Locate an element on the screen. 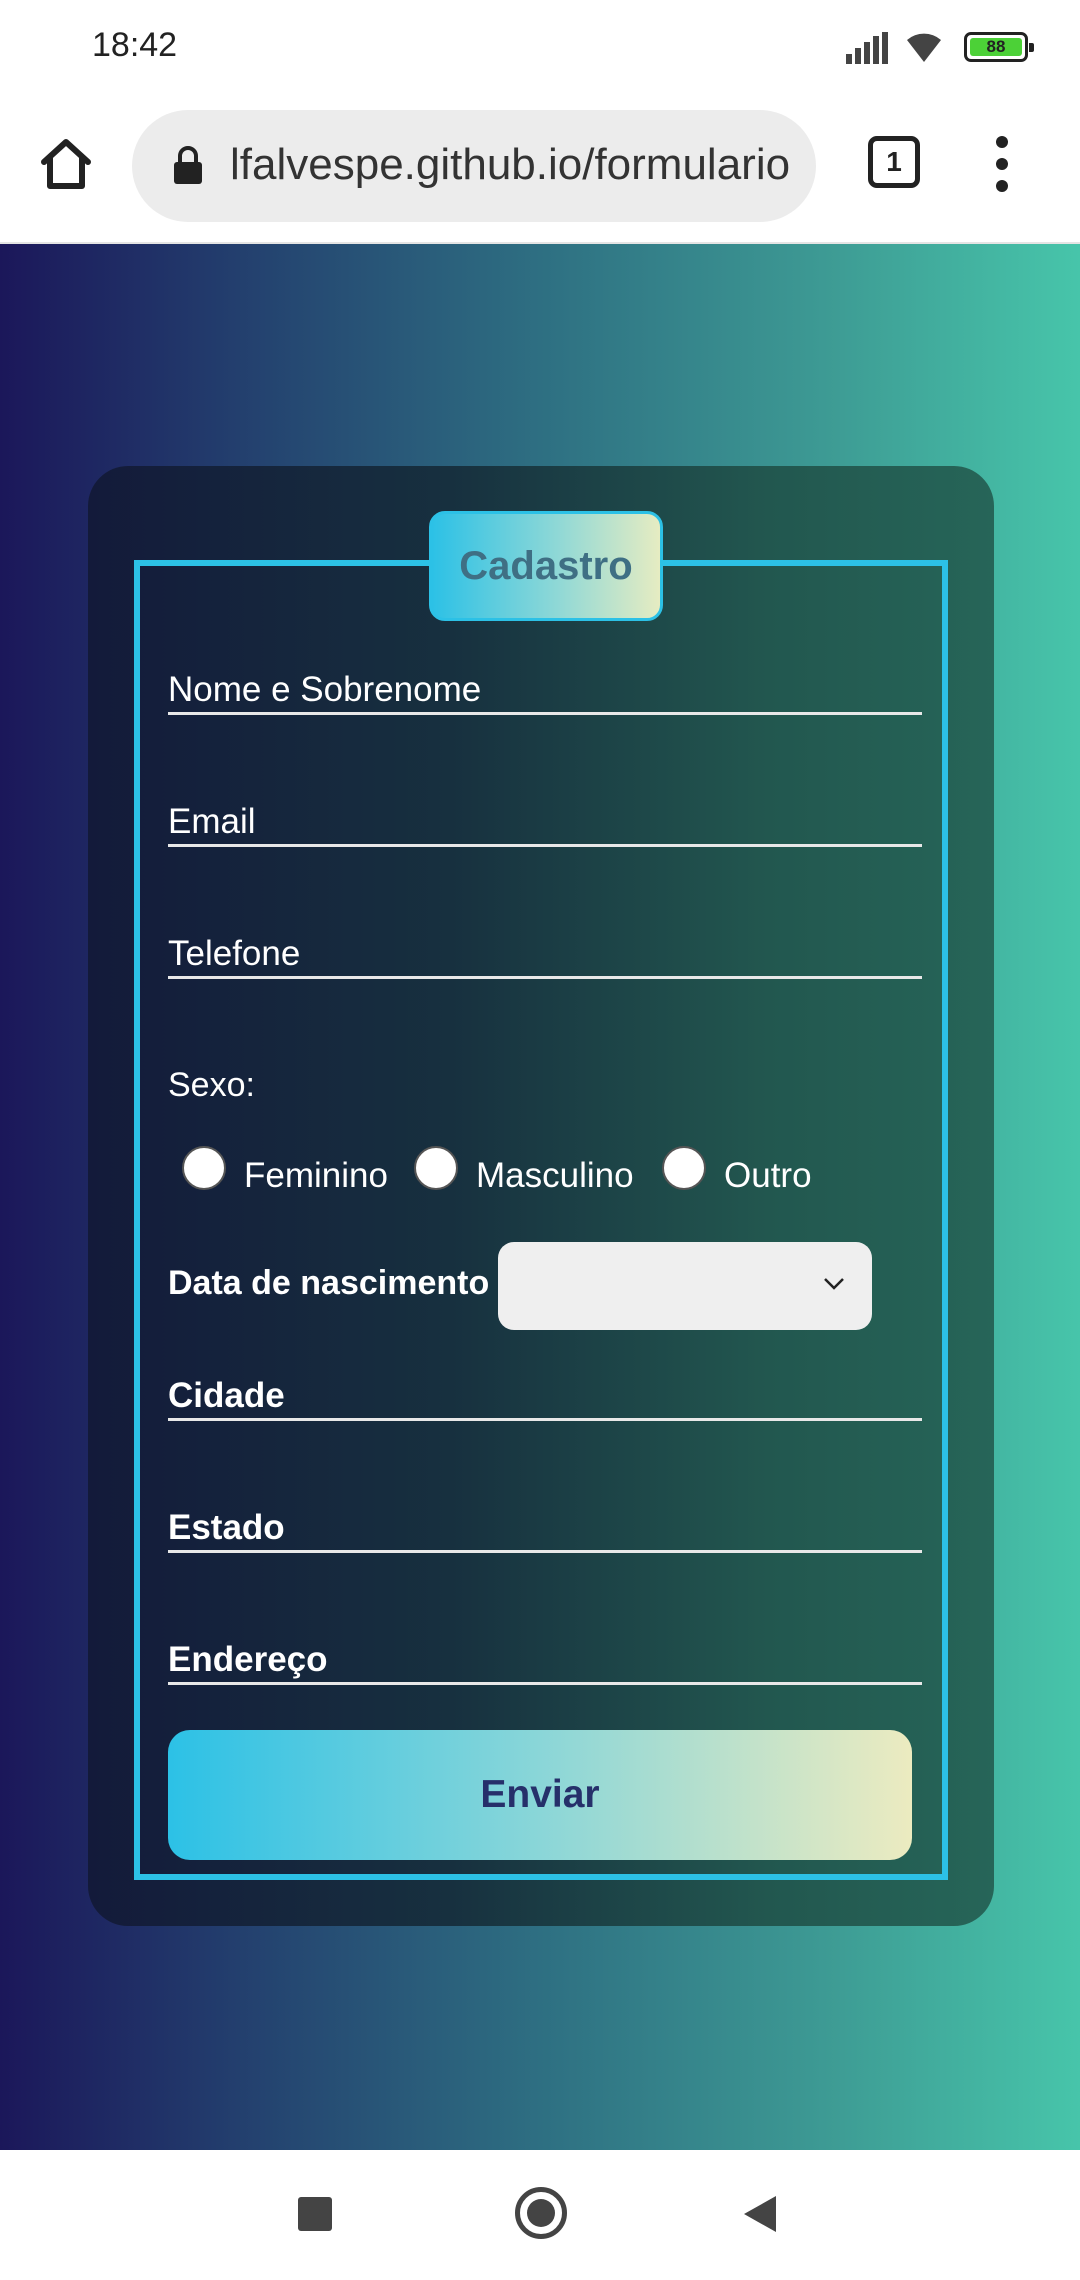  radio-outro is located at coordinates (684, 1168).